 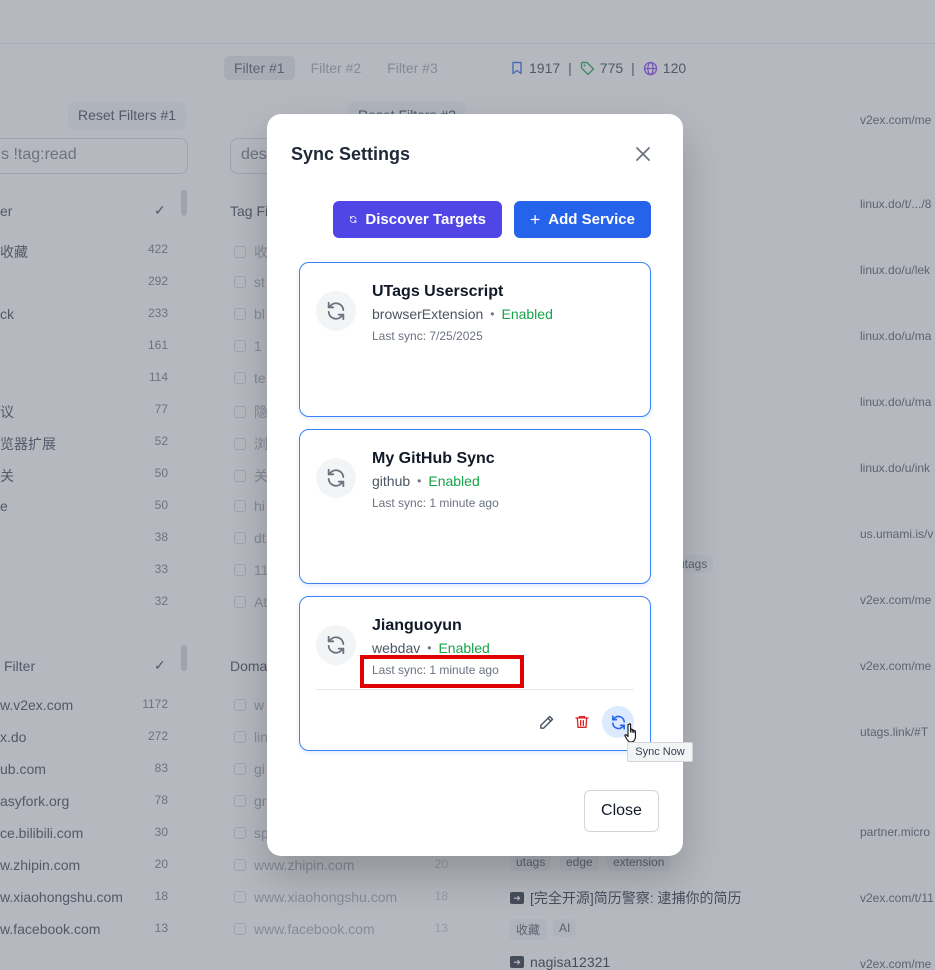 What do you see at coordinates (630, 733) in the screenshot?
I see `hand-cursor-icon` at bounding box center [630, 733].